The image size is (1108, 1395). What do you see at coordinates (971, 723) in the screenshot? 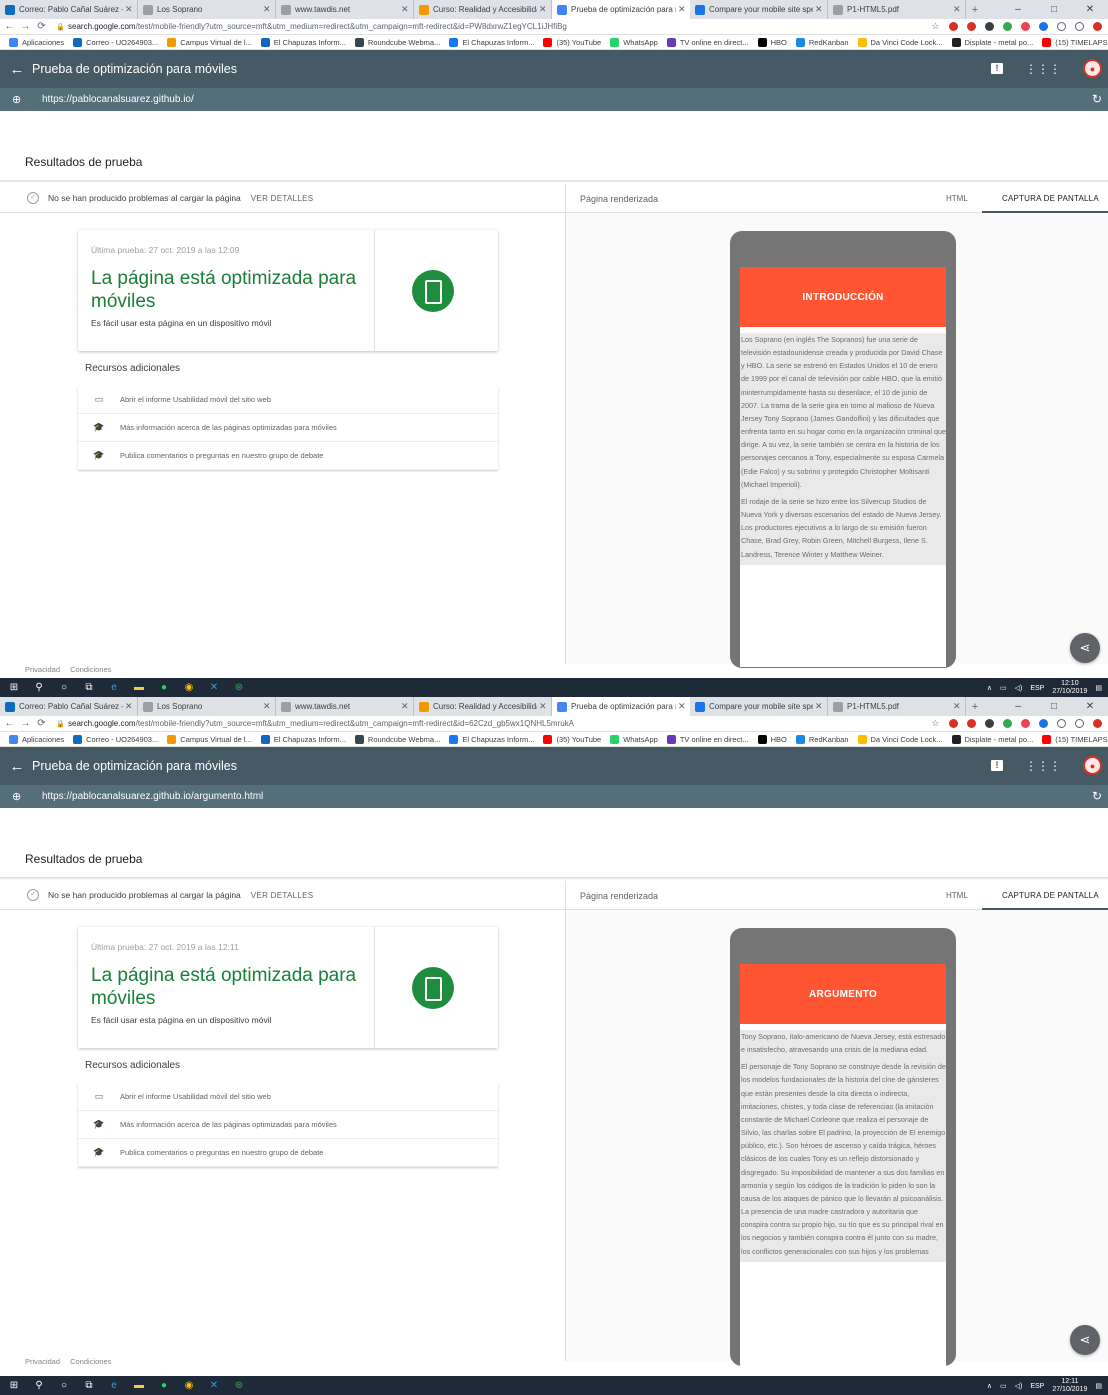
I see `adblock-icon` at bounding box center [971, 723].